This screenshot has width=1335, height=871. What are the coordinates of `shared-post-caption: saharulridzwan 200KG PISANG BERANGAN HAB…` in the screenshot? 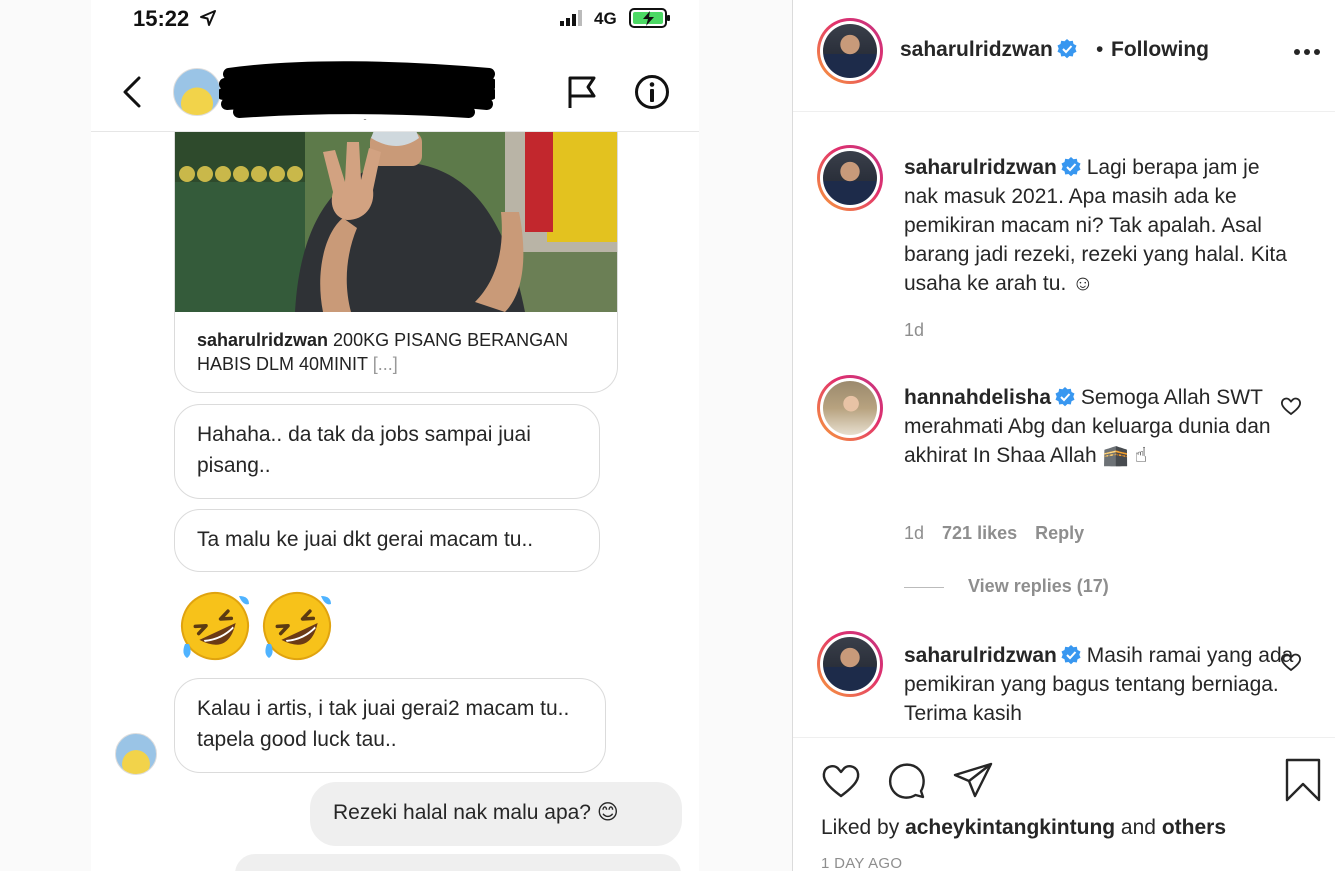 It's located at (397, 352).